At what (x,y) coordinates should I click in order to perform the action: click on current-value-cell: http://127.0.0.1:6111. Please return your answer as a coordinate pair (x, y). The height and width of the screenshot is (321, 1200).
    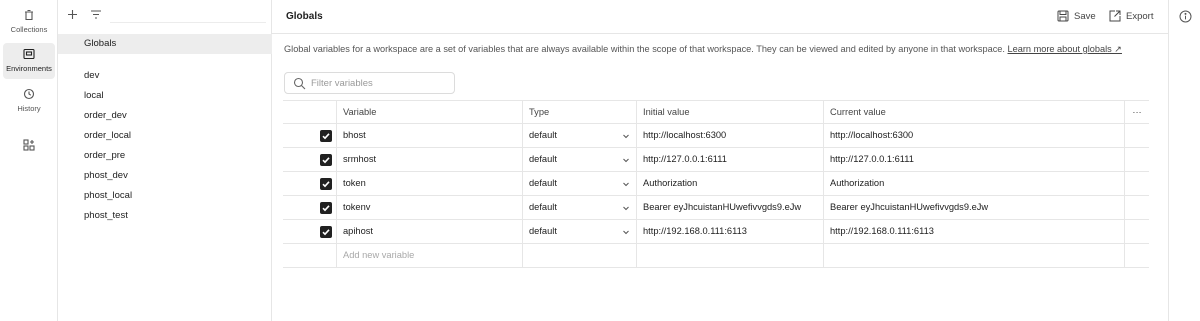
    Looking at the image, I should click on (973, 160).